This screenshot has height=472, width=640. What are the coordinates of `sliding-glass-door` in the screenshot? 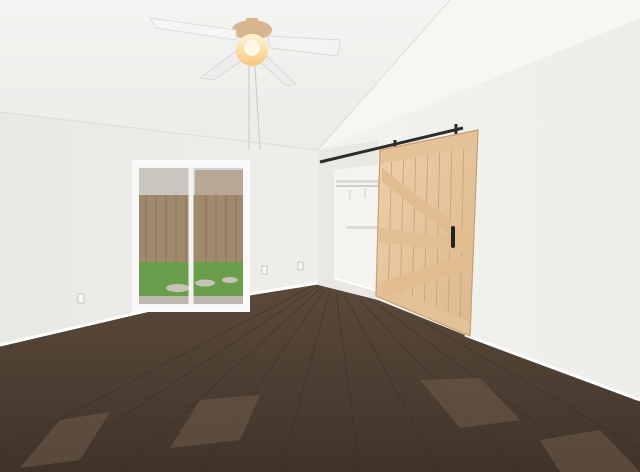 It's located at (191, 236).